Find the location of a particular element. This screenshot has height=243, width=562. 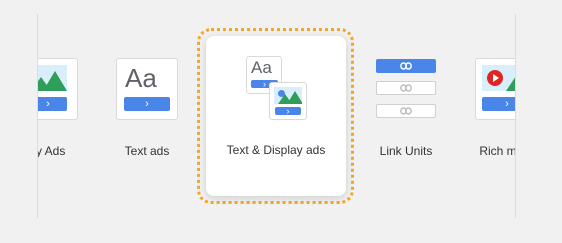

display-ad-cta-bar: › is located at coordinates (52, 104).